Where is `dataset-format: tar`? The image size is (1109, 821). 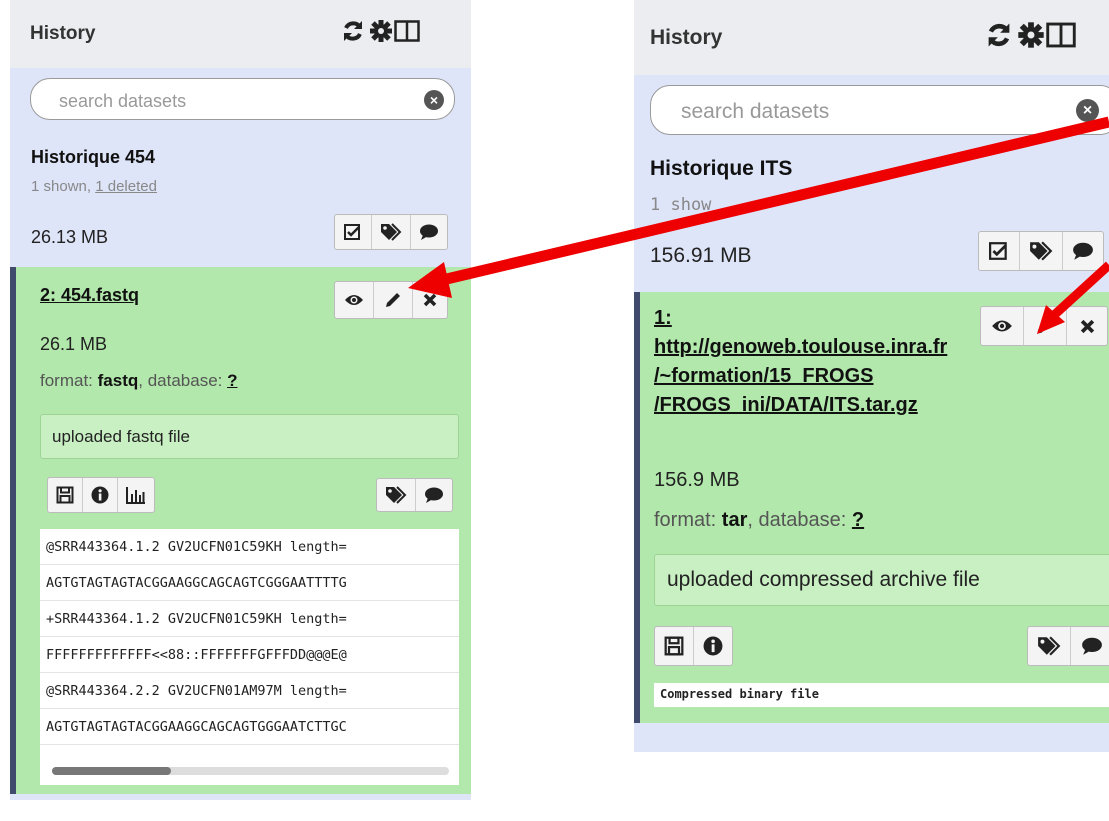 dataset-format: tar is located at coordinates (734, 520).